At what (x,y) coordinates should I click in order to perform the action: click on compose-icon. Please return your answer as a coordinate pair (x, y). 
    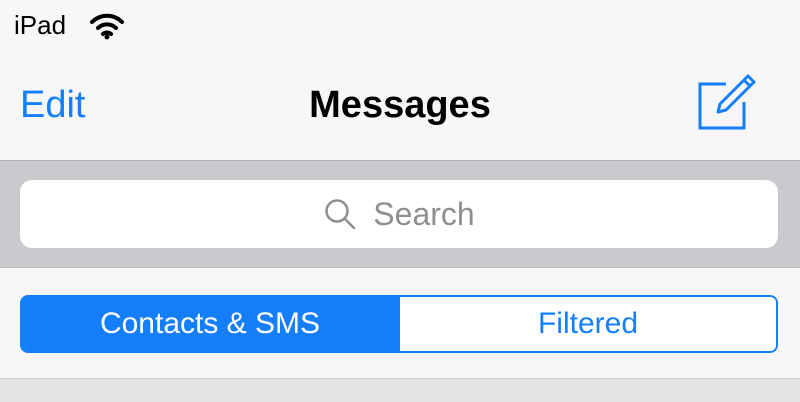
    Looking at the image, I should click on (727, 103).